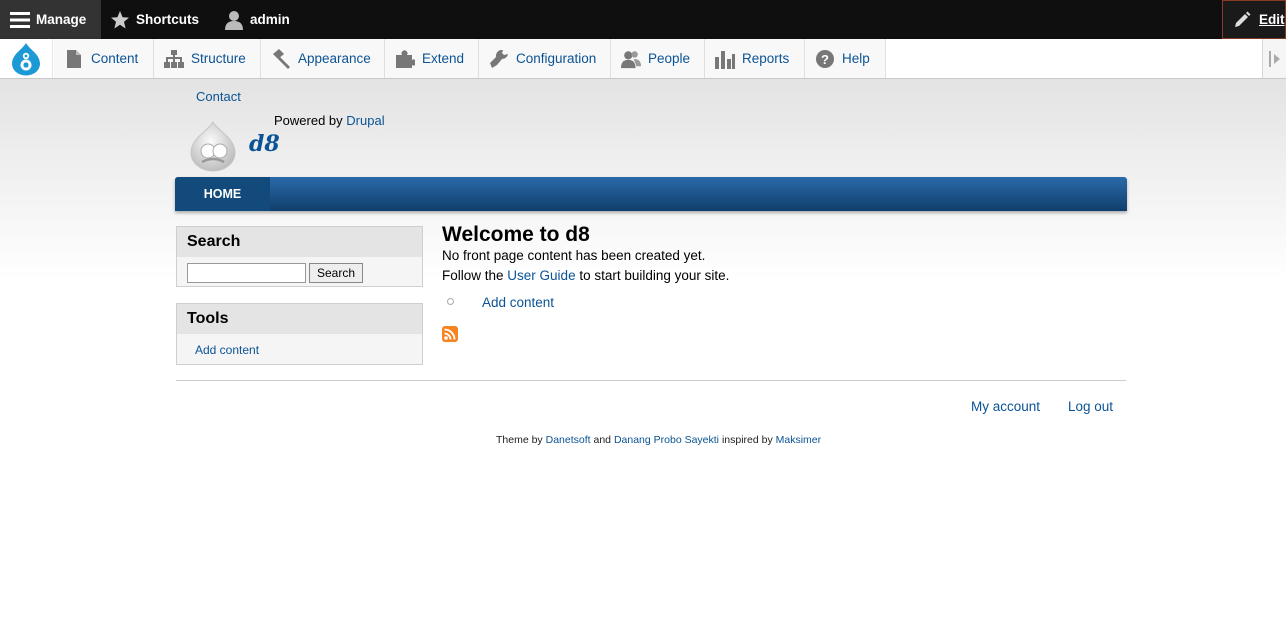 Image resolution: width=1286 pixels, height=626 pixels. Describe the element at coordinates (308, 120) in the screenshot. I see `powered-prefix: Powered by` at that location.